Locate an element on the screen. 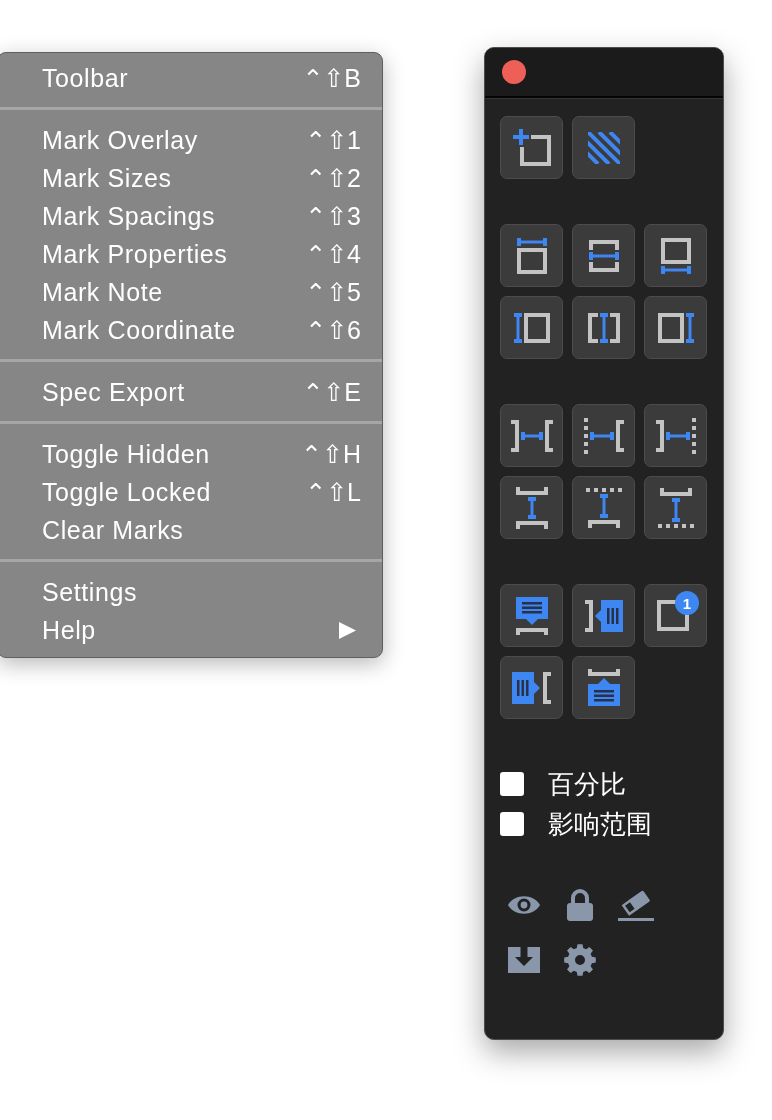 This screenshot has width=772, height=1120. box-middle-width-icon is located at coordinates (603, 255).